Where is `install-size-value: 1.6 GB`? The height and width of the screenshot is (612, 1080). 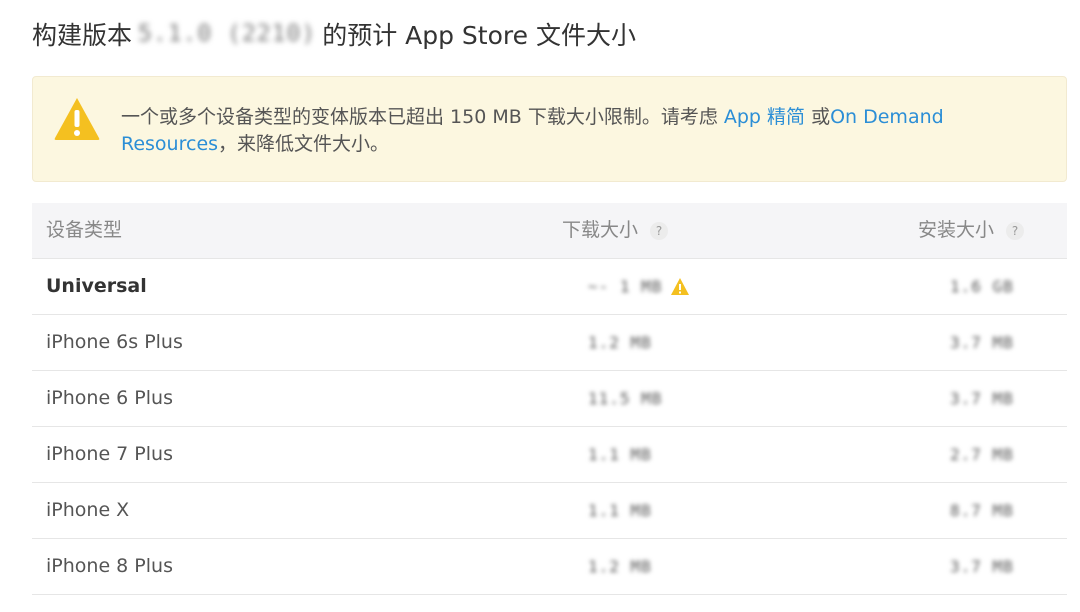 install-size-value: 1.6 GB is located at coordinates (982, 286).